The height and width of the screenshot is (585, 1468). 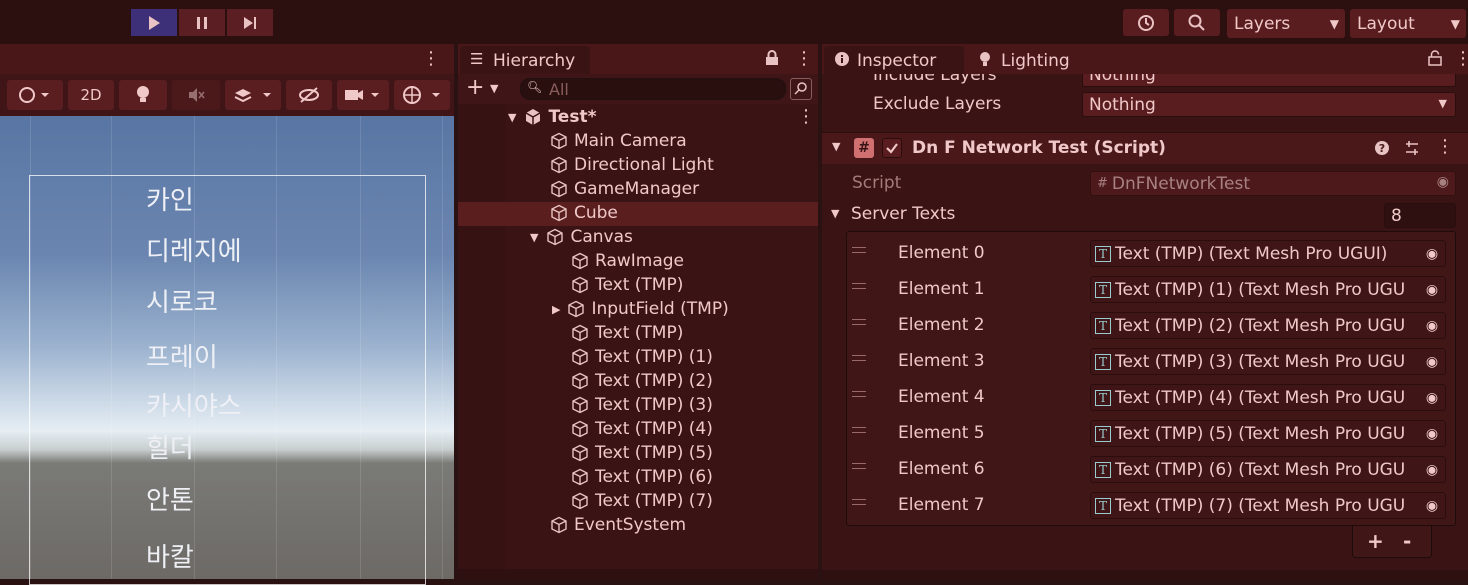 What do you see at coordinates (642, 501) in the screenshot?
I see `hierarchy-item: Text (TMP) (7)` at bounding box center [642, 501].